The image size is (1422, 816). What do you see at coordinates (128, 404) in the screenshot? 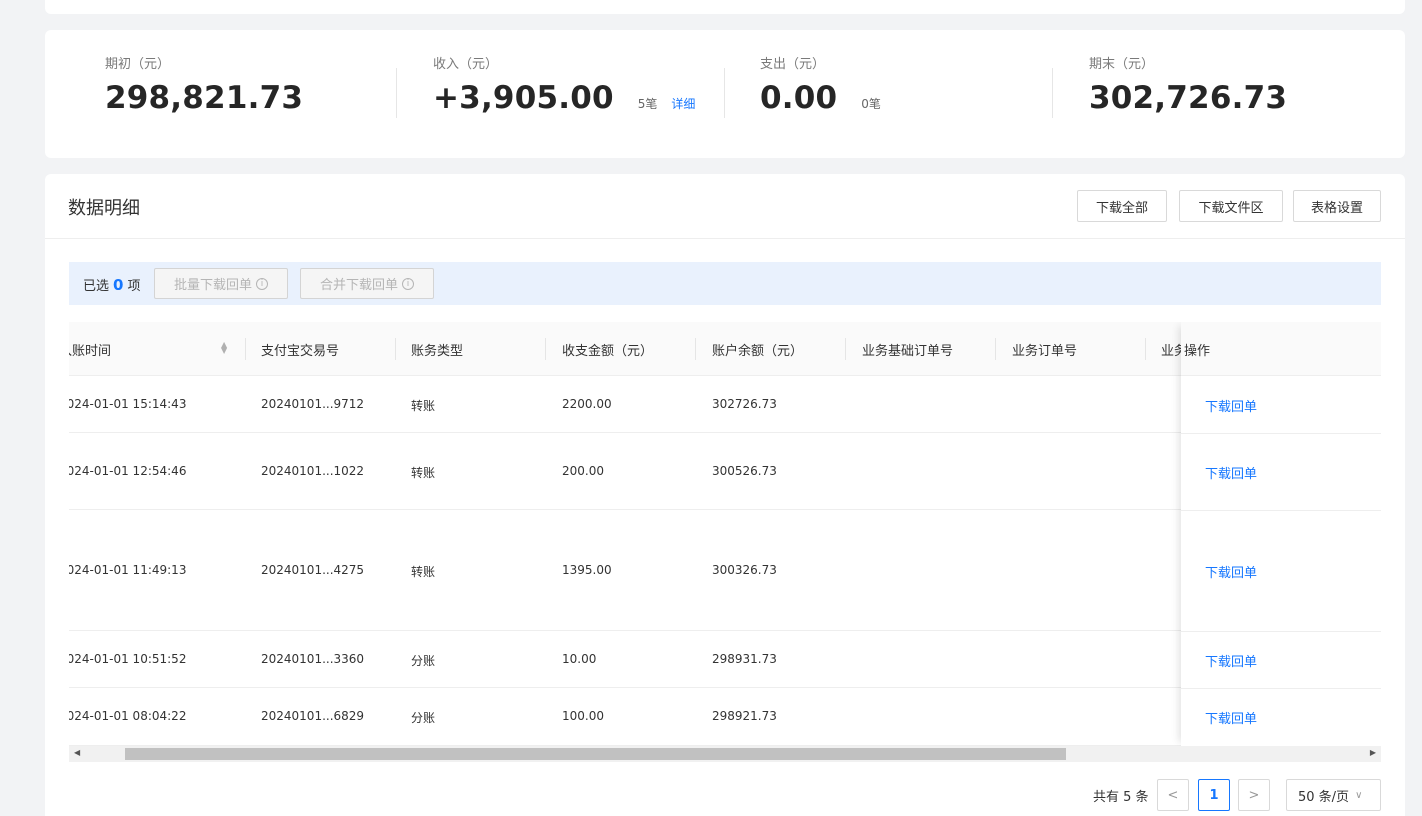
I see `cell-time: 2024-01-01 15:14:43` at bounding box center [128, 404].